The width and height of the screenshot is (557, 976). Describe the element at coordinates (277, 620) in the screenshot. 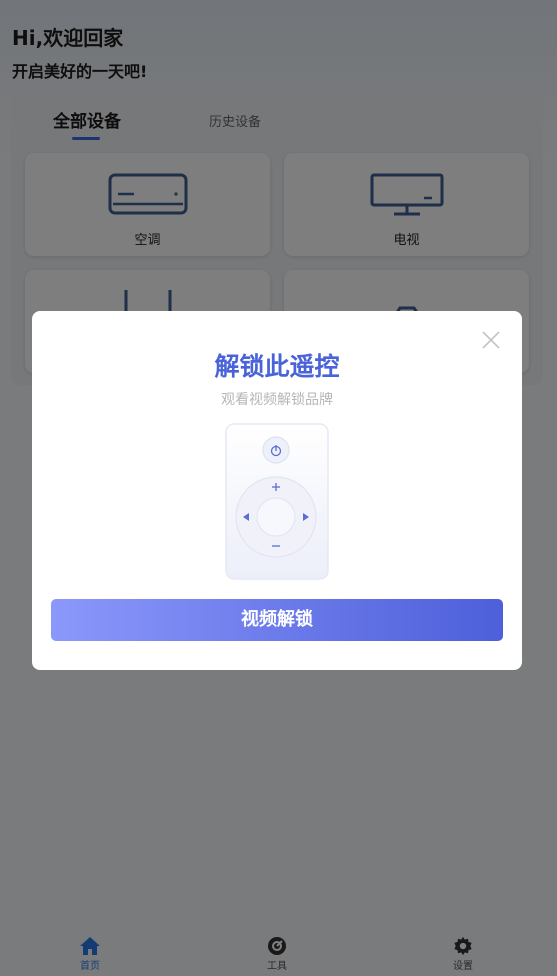

I see `video-unlock-button: 视频解锁` at that location.